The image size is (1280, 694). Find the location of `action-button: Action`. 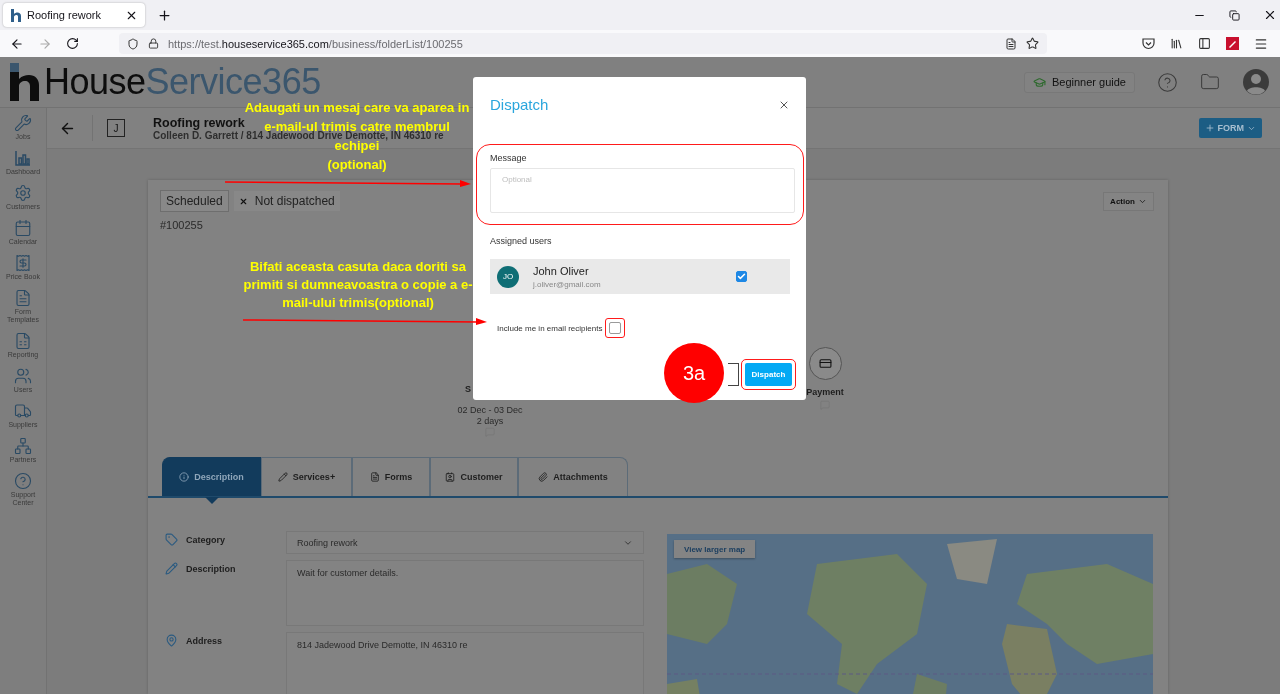

action-button: Action is located at coordinates (1128, 201).